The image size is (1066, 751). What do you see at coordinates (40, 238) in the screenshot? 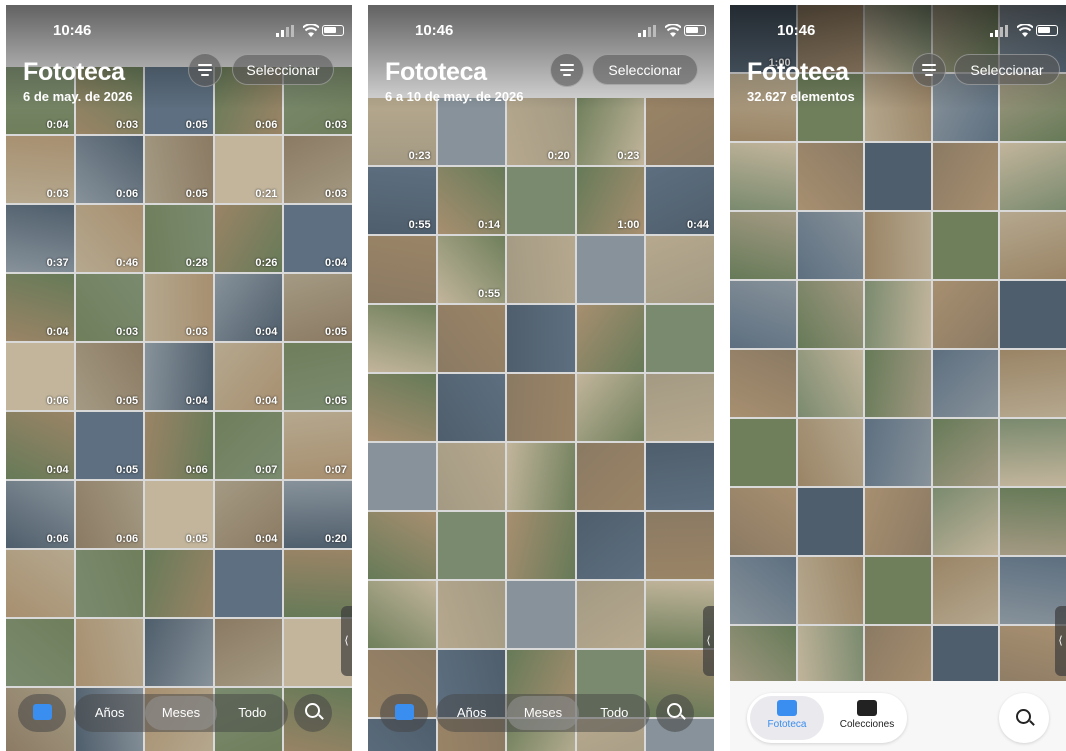
I see `photo-thumbnail: 0:37` at bounding box center [40, 238].